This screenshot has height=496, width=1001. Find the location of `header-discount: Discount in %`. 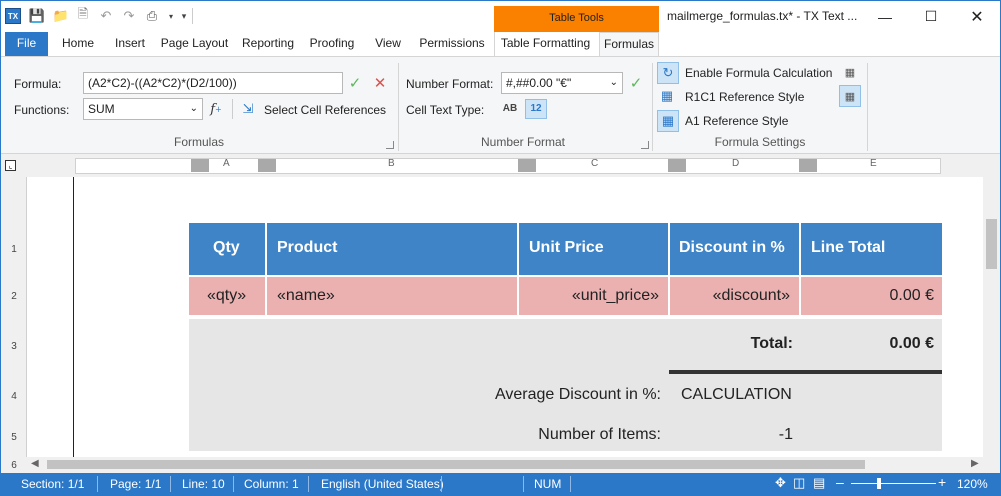

header-discount: Discount in % is located at coordinates (732, 248).